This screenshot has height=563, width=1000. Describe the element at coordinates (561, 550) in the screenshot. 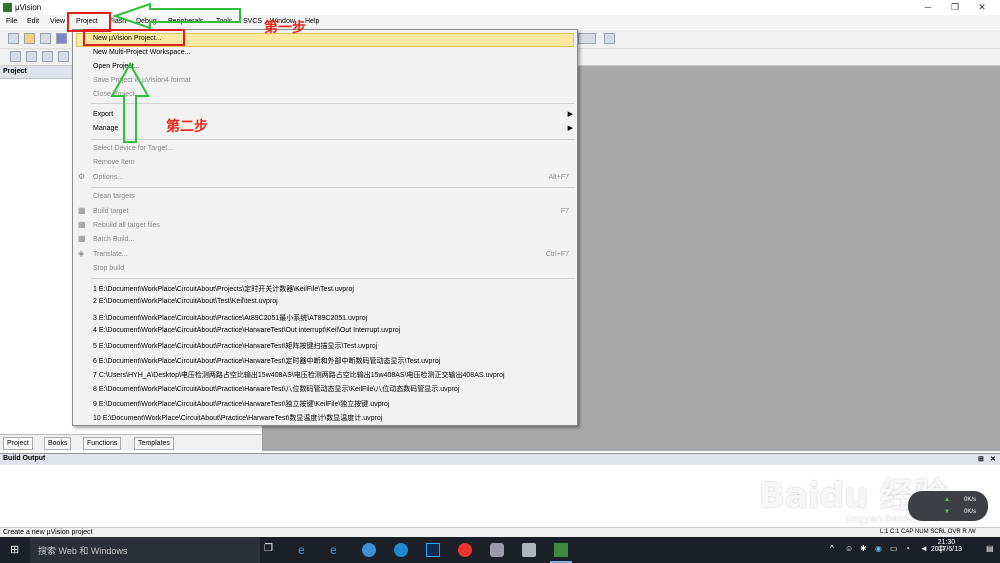

I see `keil-uvision-icon` at that location.